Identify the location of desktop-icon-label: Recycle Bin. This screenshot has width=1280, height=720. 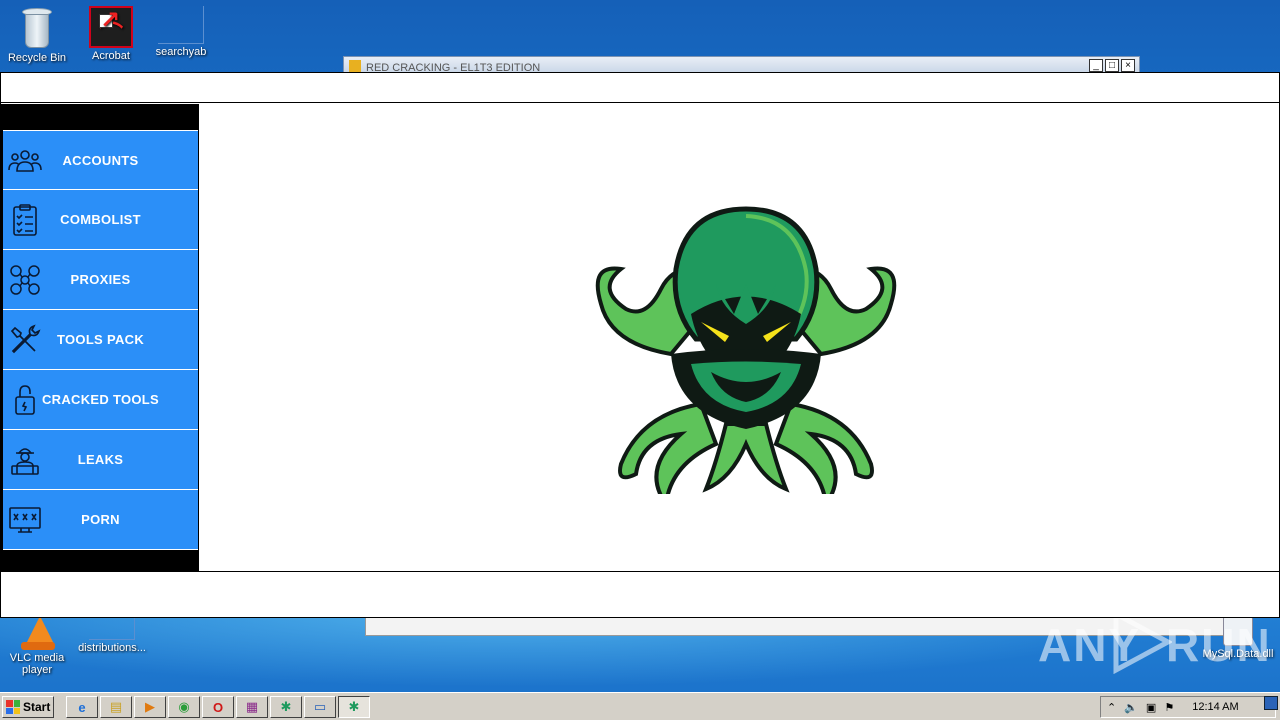
(37, 58).